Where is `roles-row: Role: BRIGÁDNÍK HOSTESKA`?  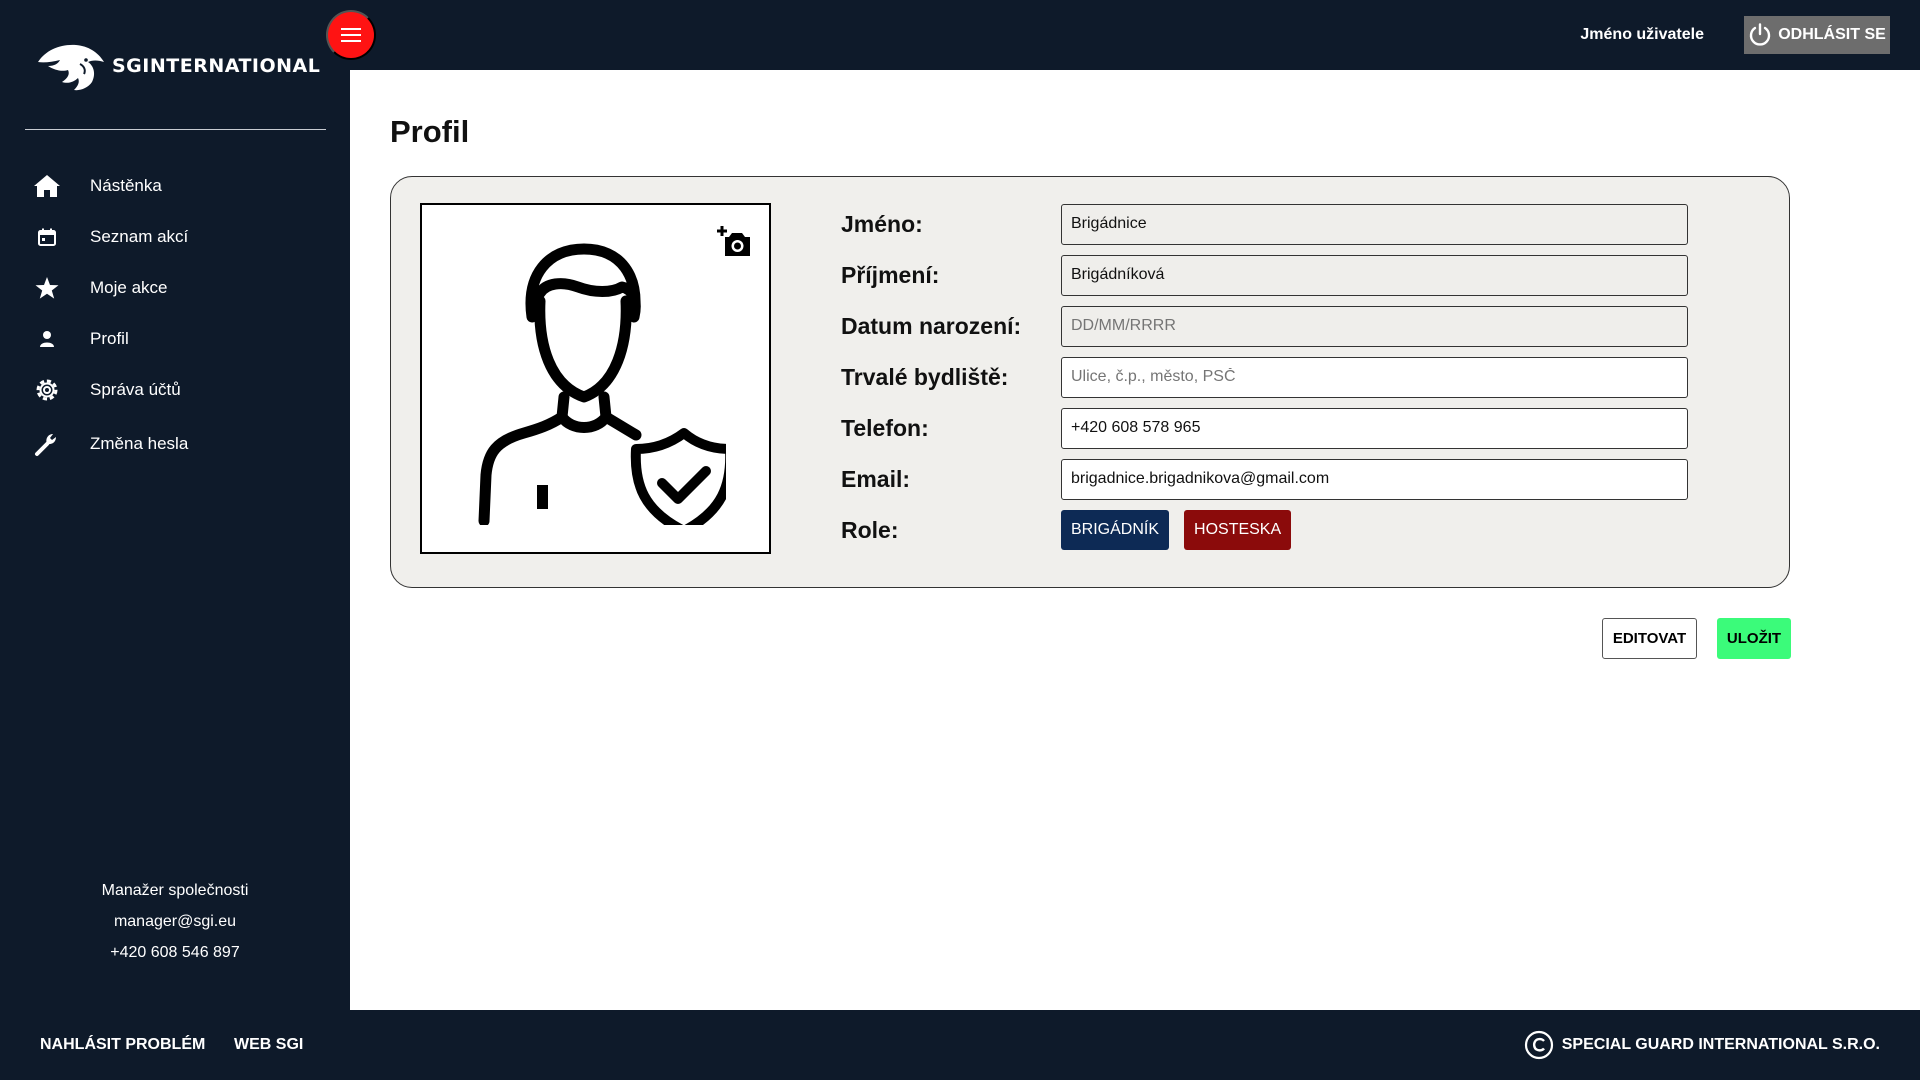
roles-row: Role: BRIGÁDNÍK HOSTESKA is located at coordinates (1291, 530).